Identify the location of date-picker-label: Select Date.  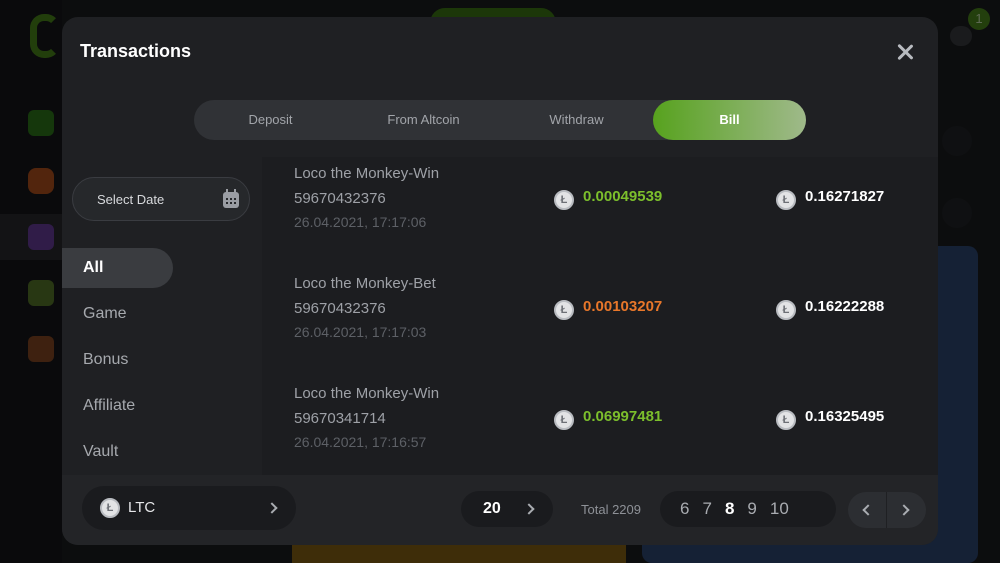
(131, 199).